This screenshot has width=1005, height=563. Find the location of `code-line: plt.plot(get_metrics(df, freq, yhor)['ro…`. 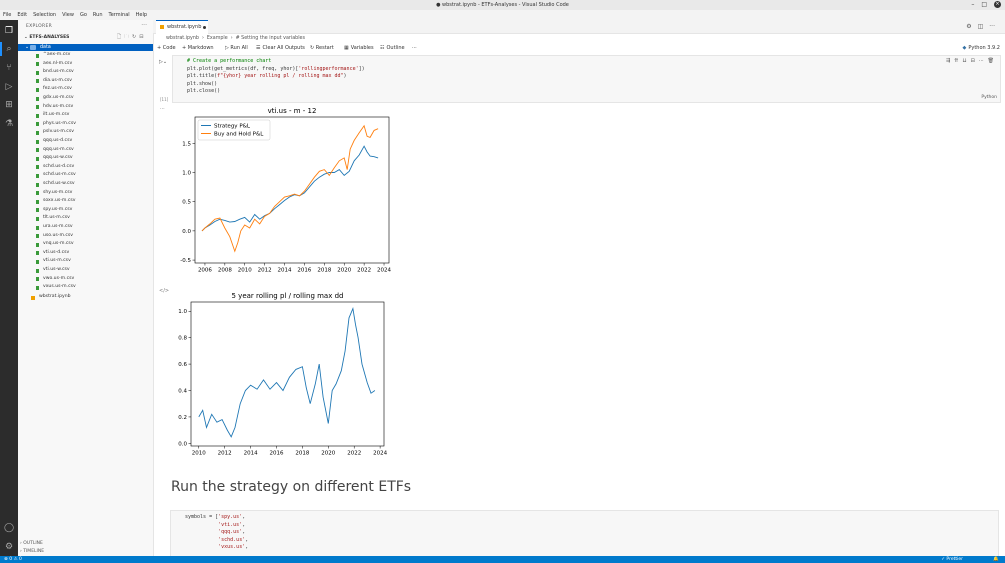

code-line: plt.plot(get_metrics(df, freq, yhor)['ro… is located at coordinates (276, 70).